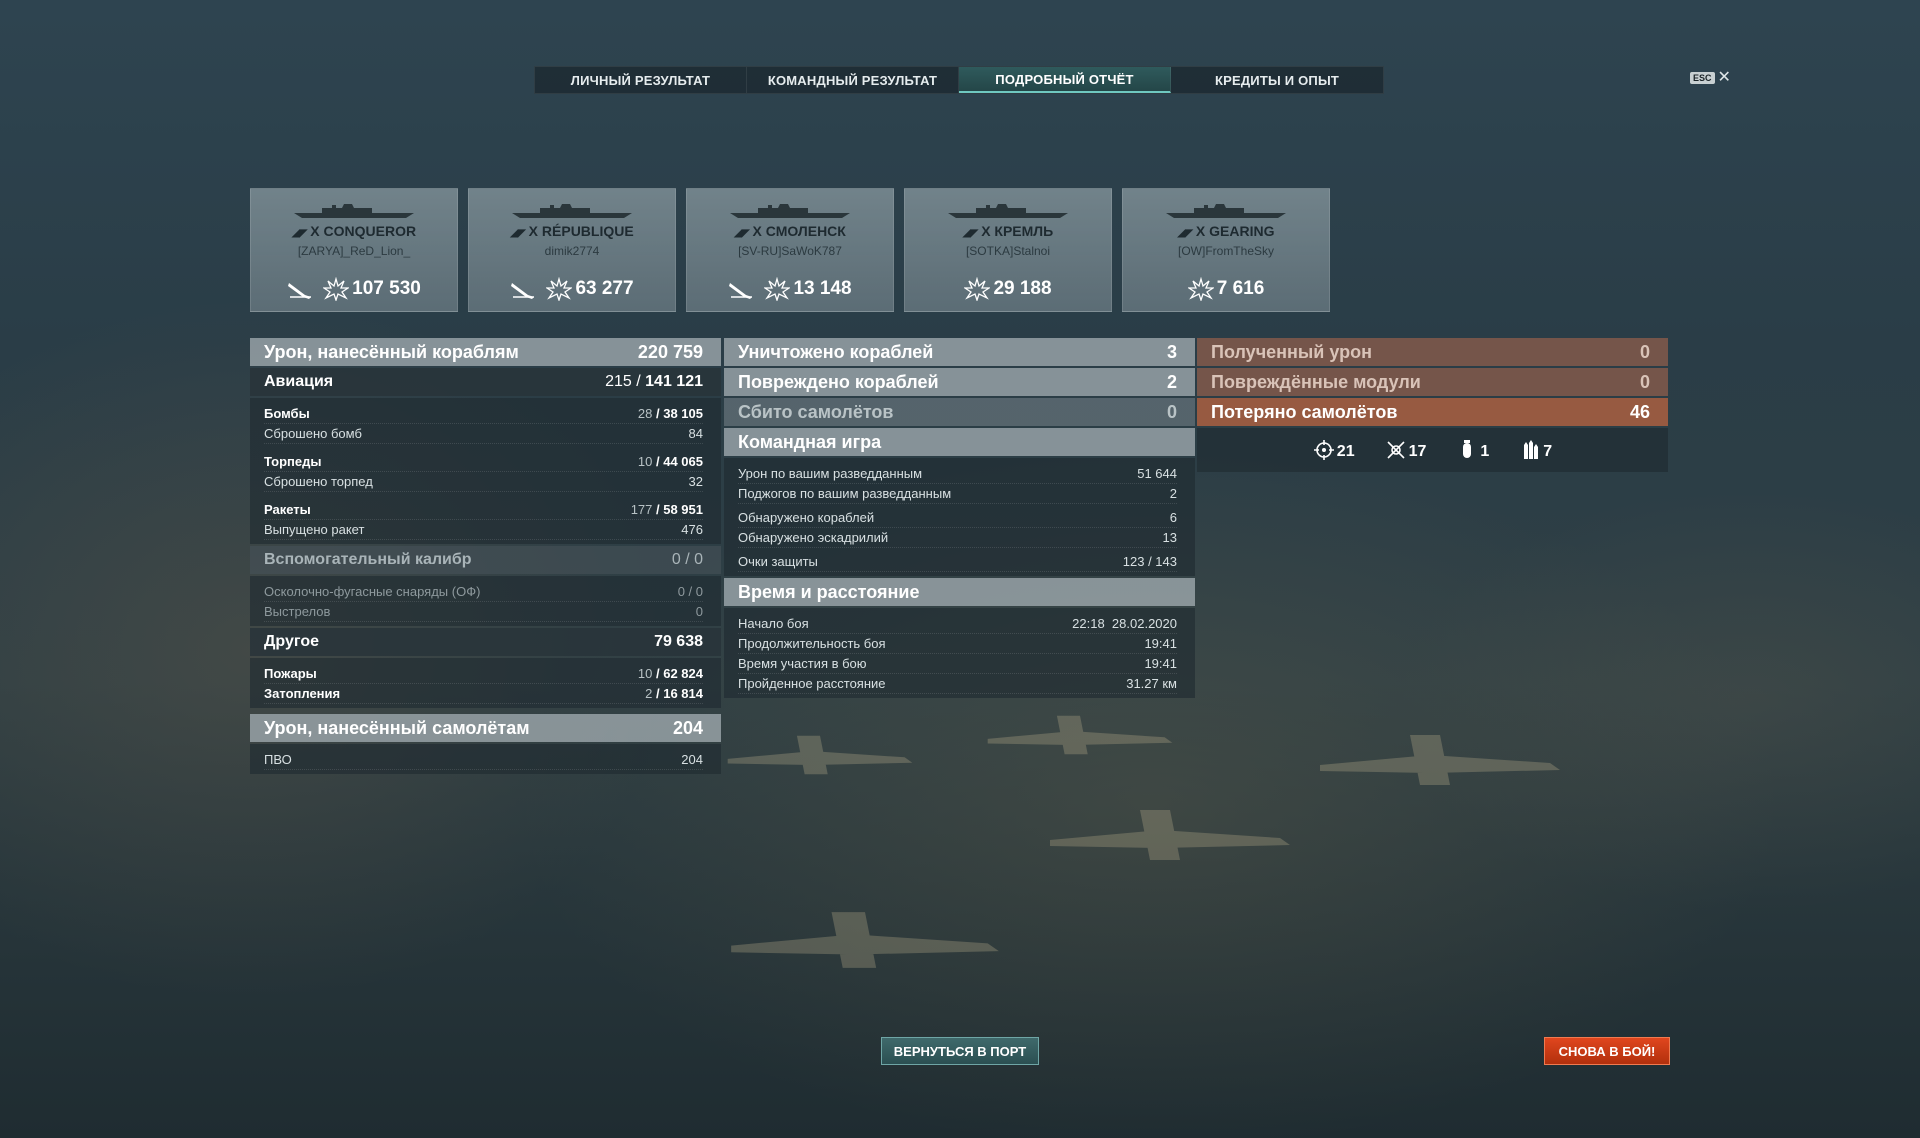 The image size is (1920, 1138). I want to click on planes-shot-header: Сбито самолётов 0, so click(959, 412).